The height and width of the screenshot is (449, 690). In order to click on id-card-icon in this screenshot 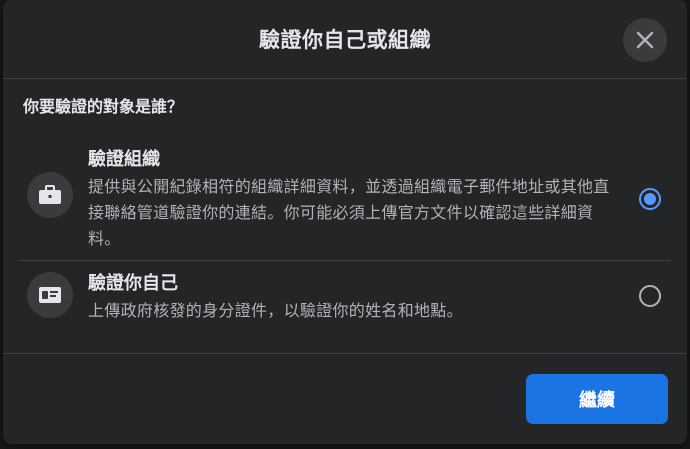, I will do `click(50, 295)`.